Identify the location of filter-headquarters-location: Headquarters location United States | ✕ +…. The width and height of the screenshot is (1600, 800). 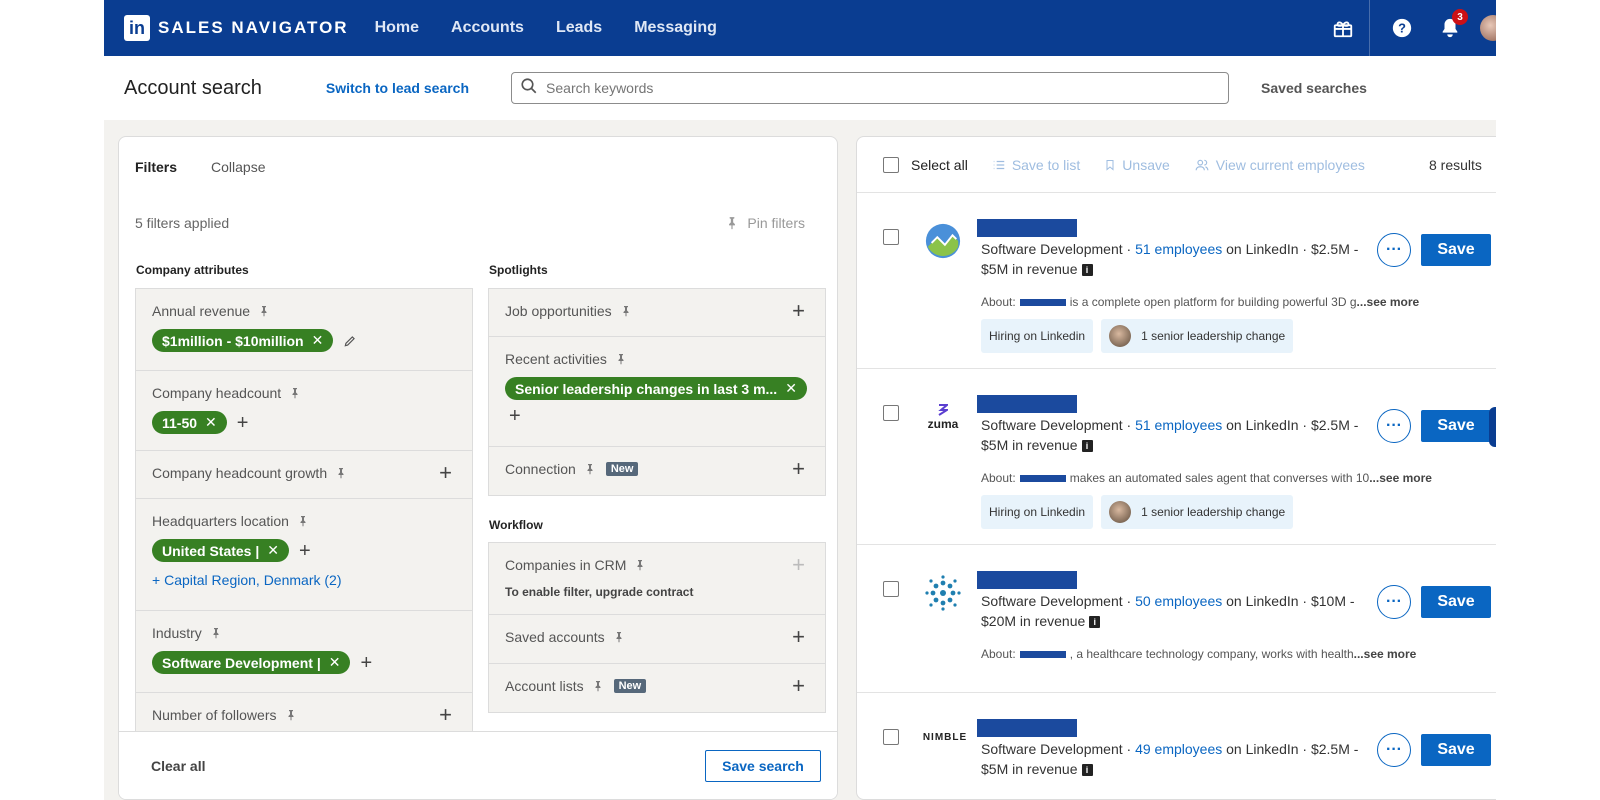
(304, 555).